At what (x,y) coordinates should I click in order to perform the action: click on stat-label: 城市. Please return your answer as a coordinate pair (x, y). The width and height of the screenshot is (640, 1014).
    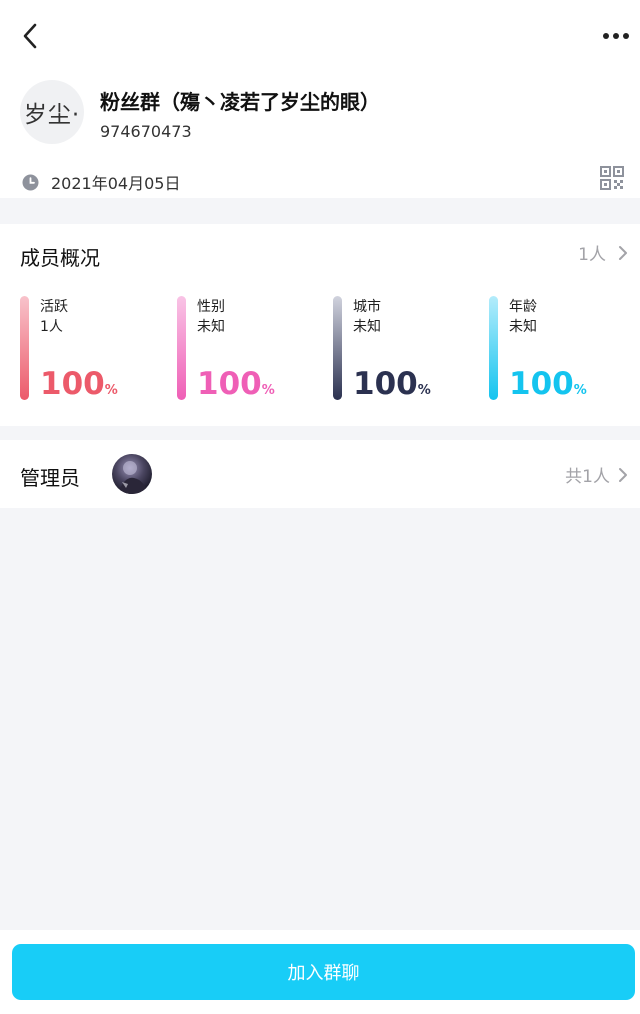
    Looking at the image, I should click on (367, 307).